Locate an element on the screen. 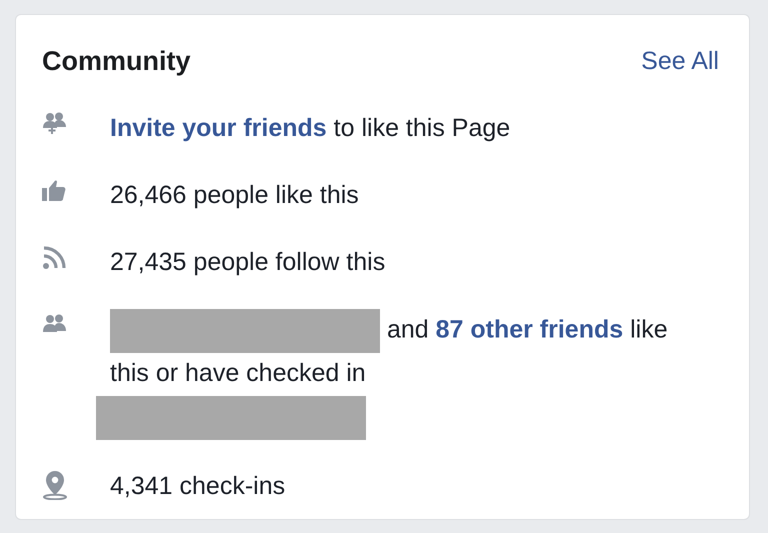 The height and width of the screenshot is (533, 768). friends-link: Invite your friends is located at coordinates (218, 128).